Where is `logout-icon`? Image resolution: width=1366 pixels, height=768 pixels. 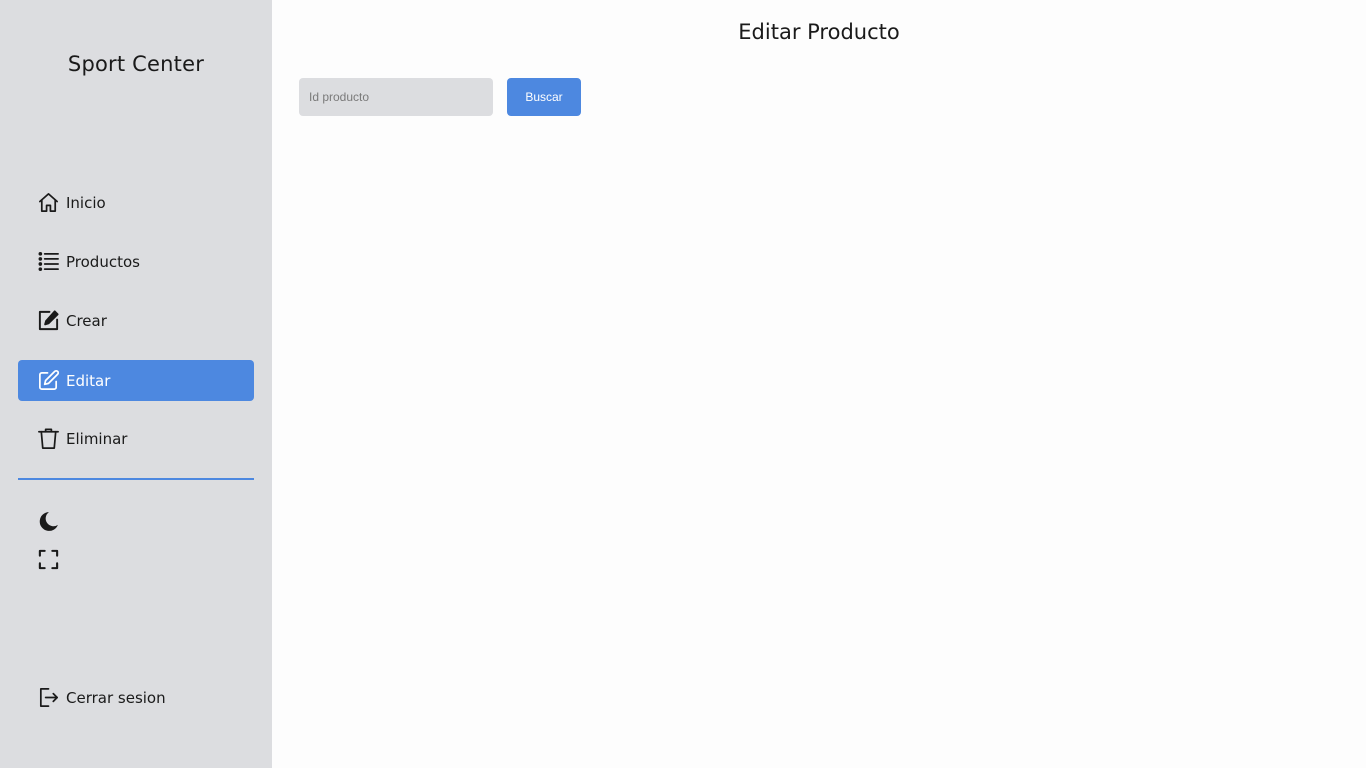 logout-icon is located at coordinates (48, 698).